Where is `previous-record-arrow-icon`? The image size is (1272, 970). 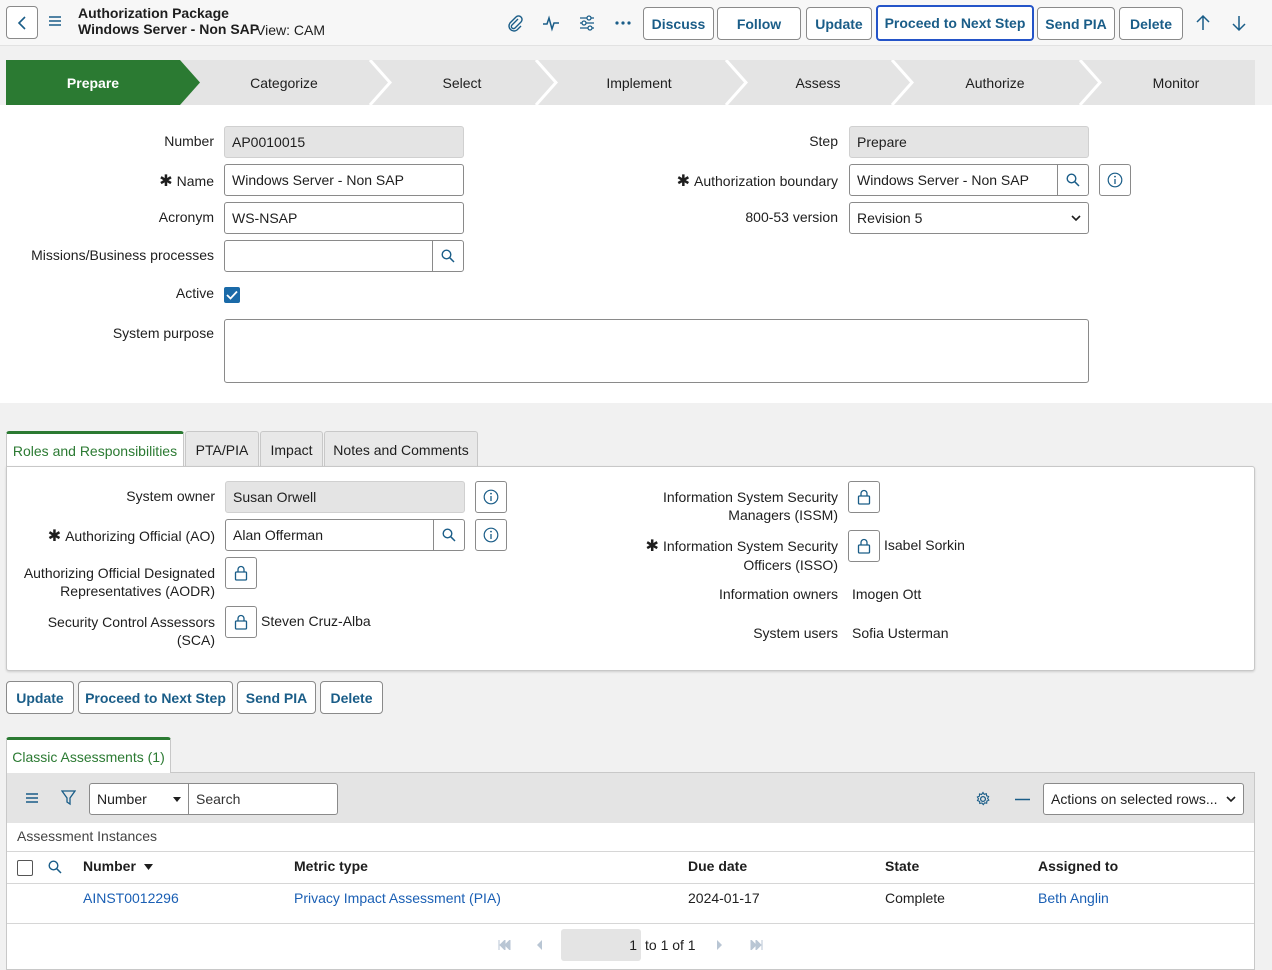 previous-record-arrow-icon is located at coordinates (1203, 23).